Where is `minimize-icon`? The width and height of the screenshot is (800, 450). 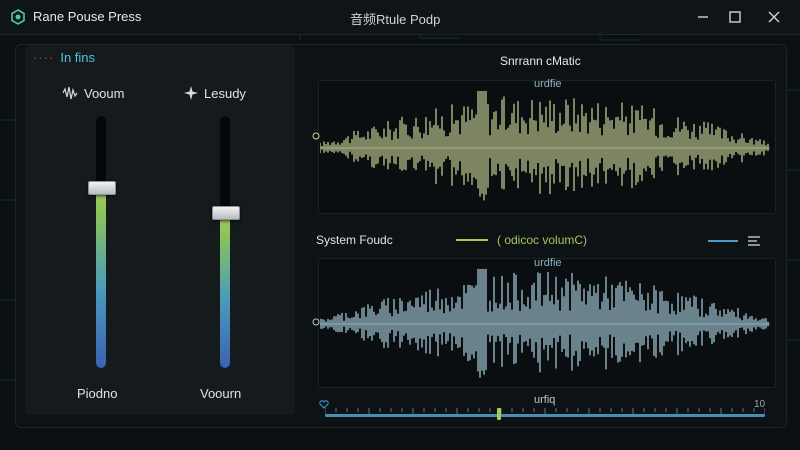
minimize-icon is located at coordinates (703, 17).